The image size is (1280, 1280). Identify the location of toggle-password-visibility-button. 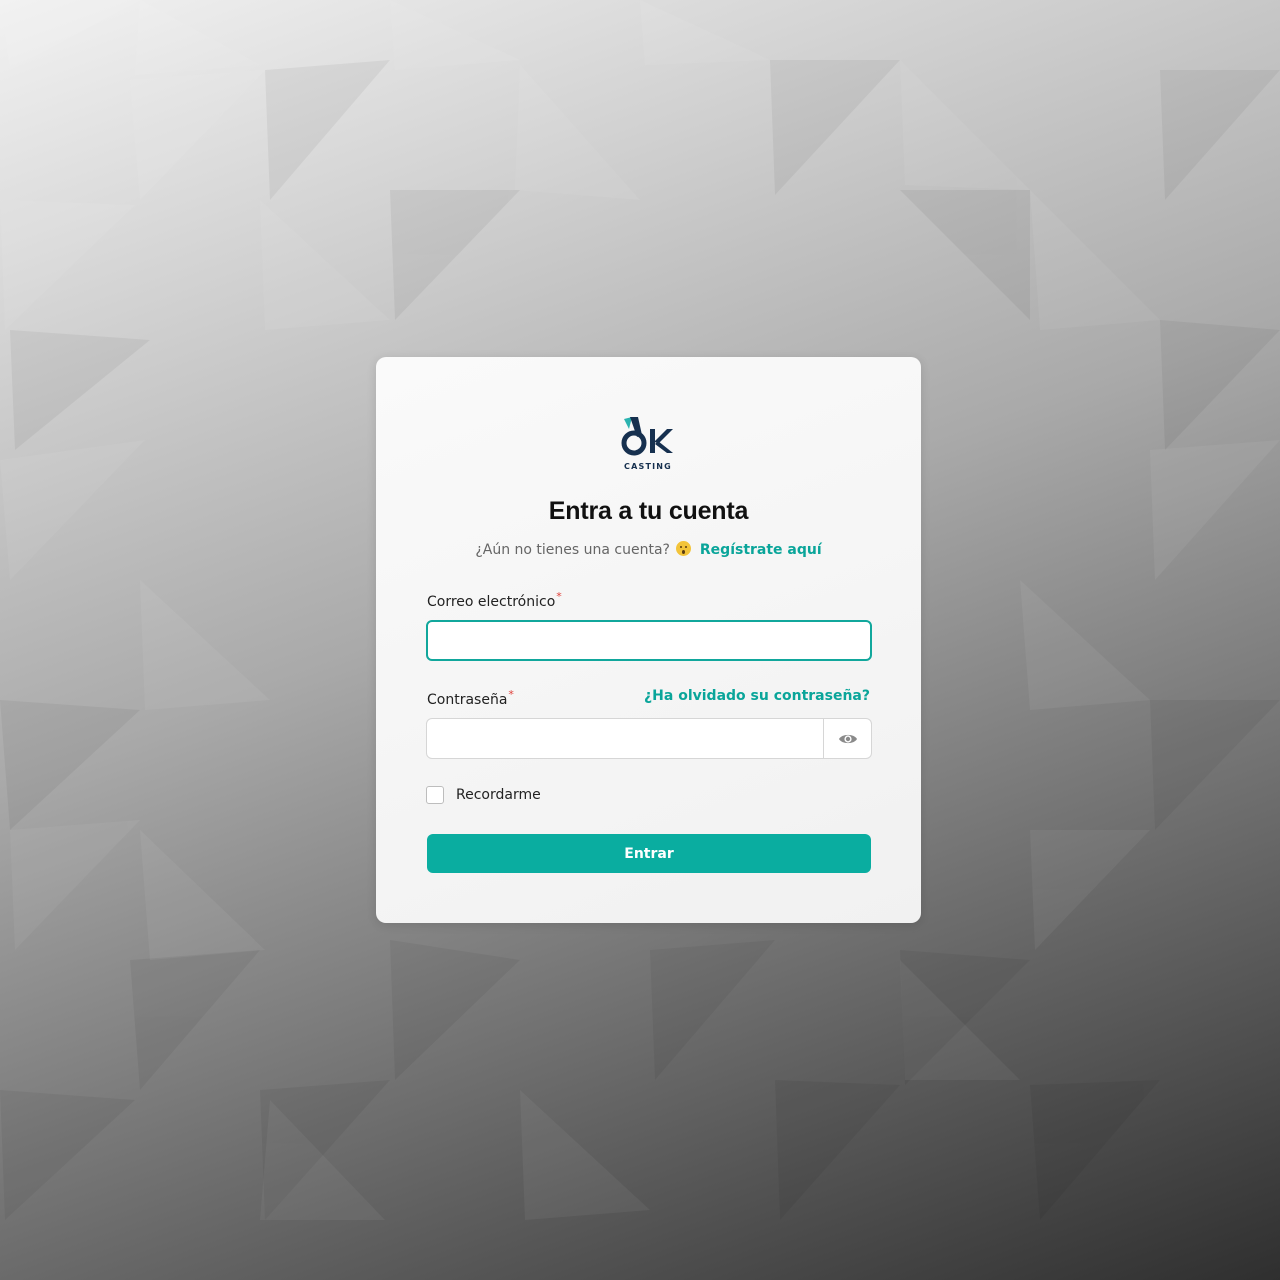
(847, 738).